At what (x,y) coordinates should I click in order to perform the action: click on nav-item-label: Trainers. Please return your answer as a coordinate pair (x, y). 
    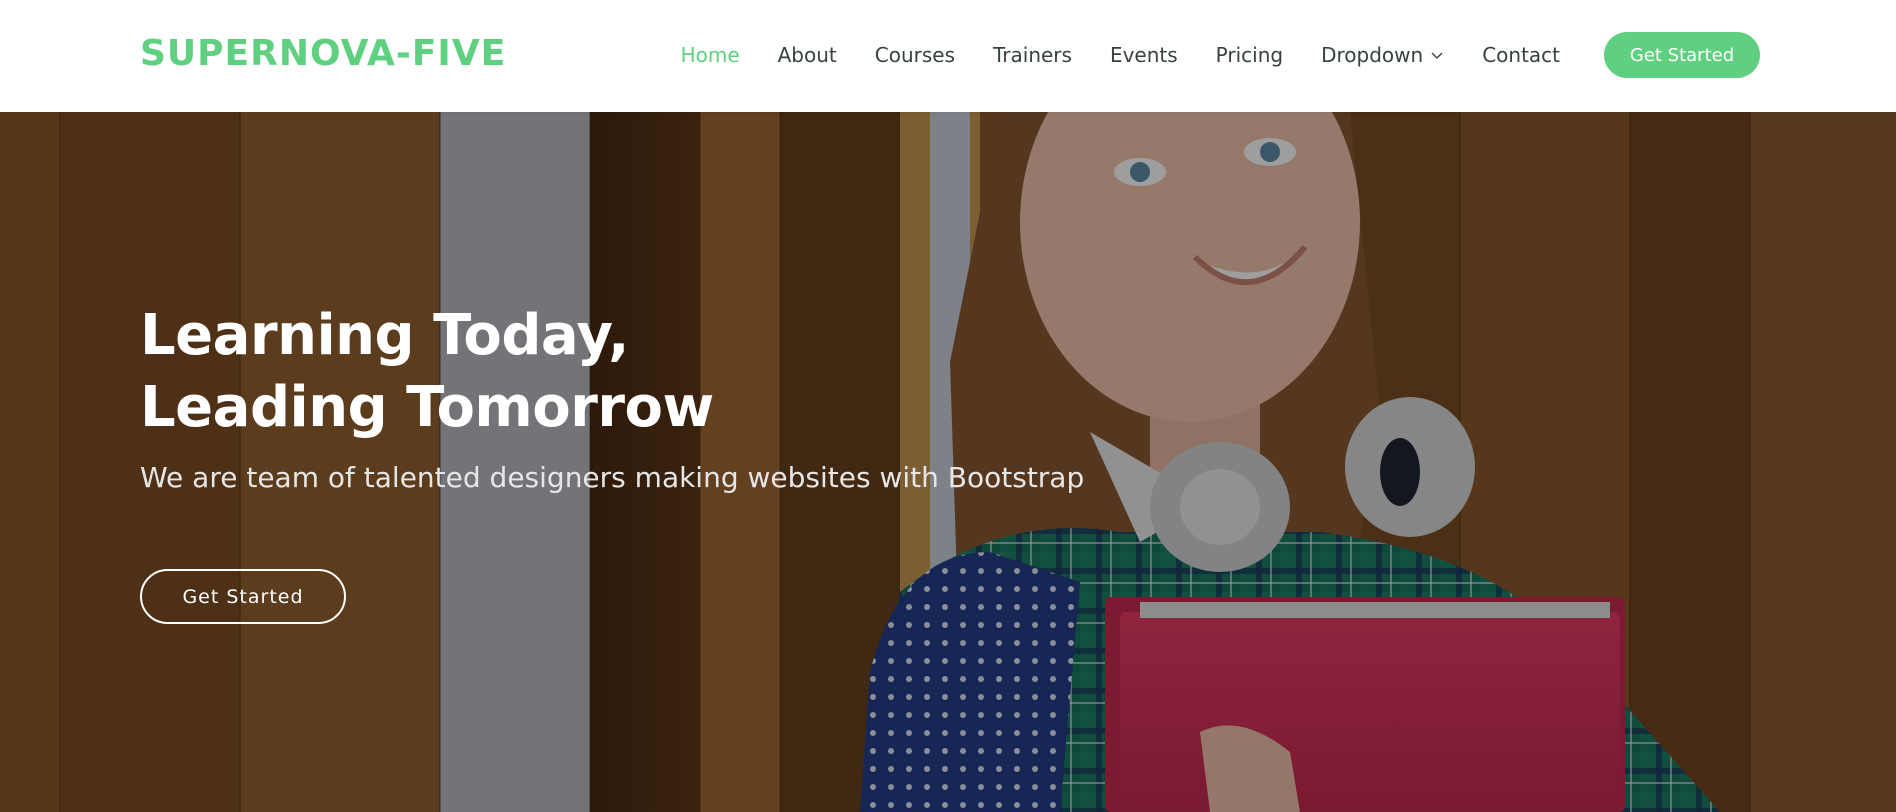
    Looking at the image, I should click on (1032, 55).